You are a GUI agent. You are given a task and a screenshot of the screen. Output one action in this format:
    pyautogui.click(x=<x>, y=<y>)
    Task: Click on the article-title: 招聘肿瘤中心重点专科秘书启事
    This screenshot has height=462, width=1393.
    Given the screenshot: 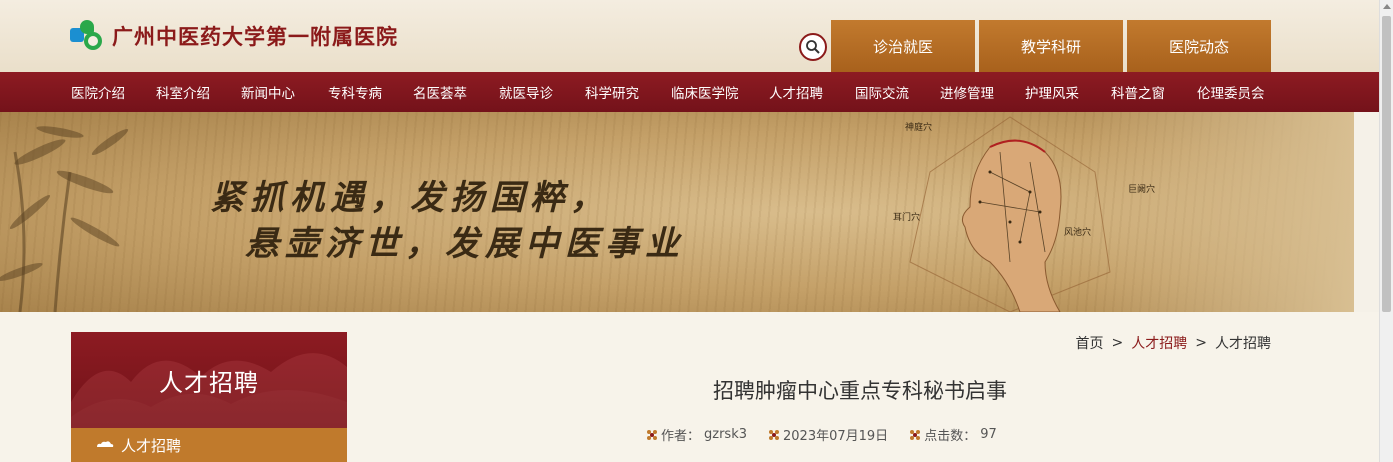 What is the action you would take?
    pyautogui.click(x=860, y=391)
    